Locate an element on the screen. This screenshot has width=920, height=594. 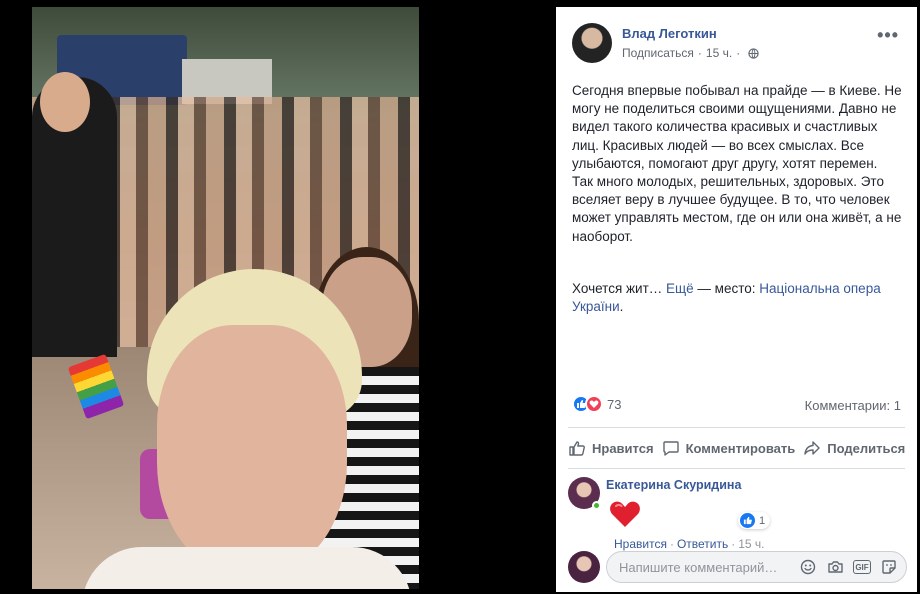
post-actions: Нравится Комментировать Поделиться is located at coordinates (736, 448).